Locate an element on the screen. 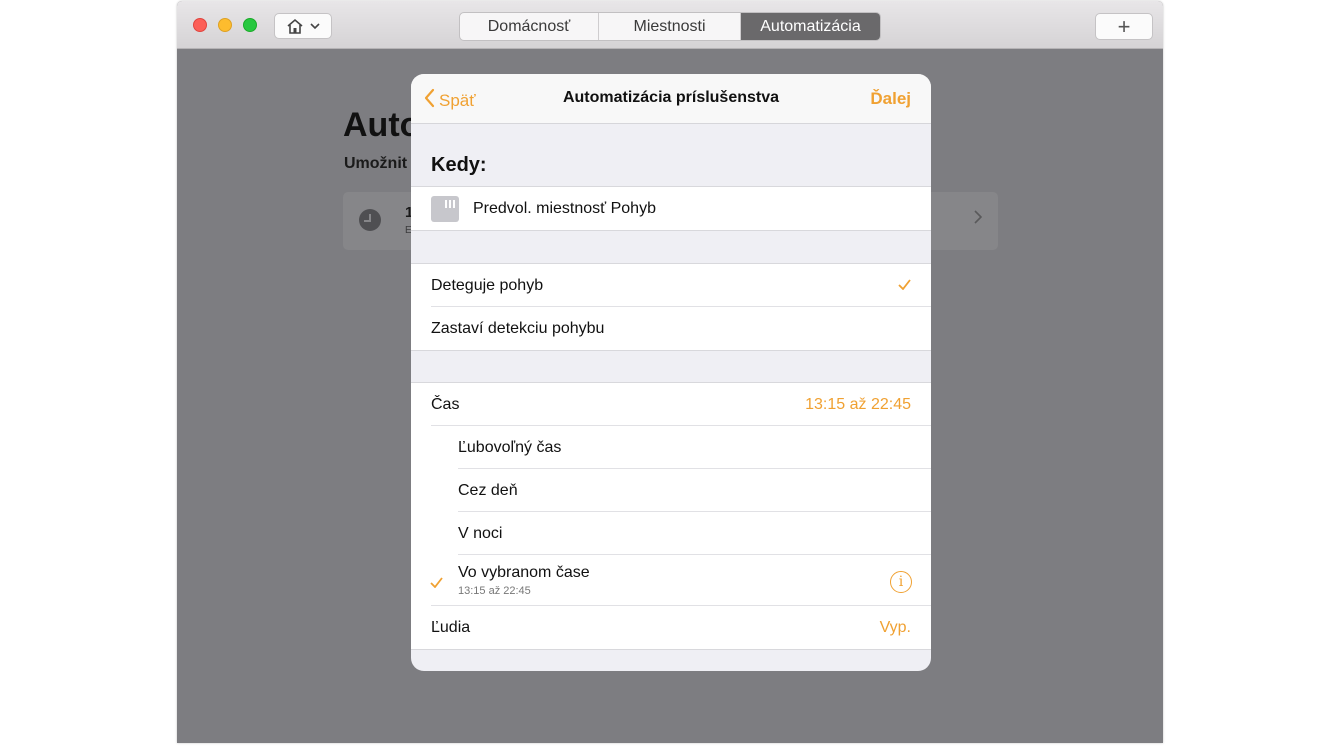 This screenshot has width=1328, height=747. time-label: Čas is located at coordinates (445, 404).